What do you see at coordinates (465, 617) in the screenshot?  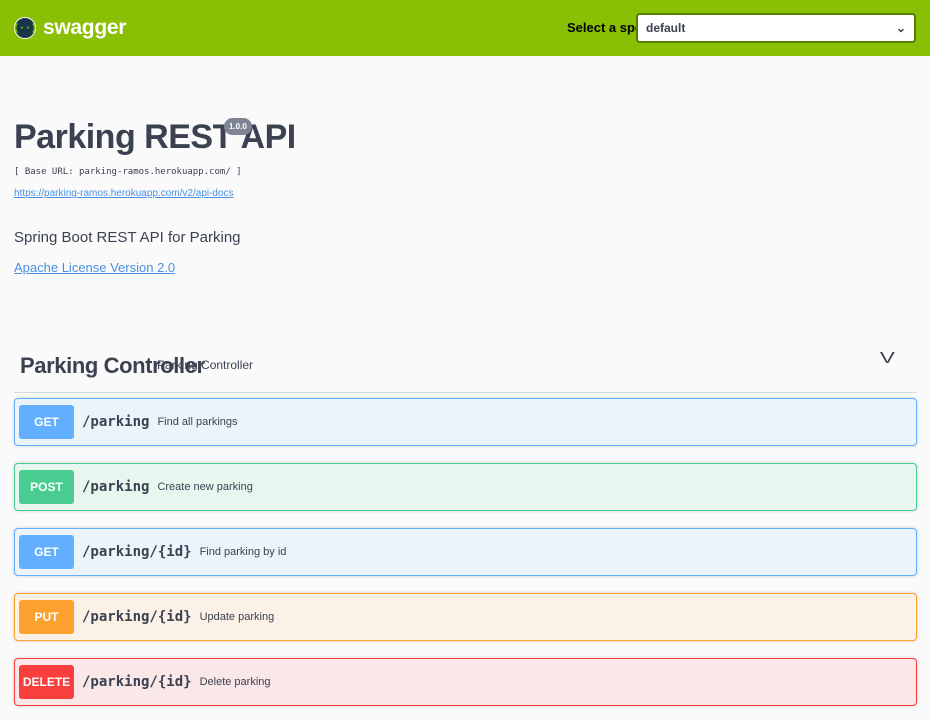 I see `operation-put-parking: PUT /parking/{id} Update parking` at bounding box center [465, 617].